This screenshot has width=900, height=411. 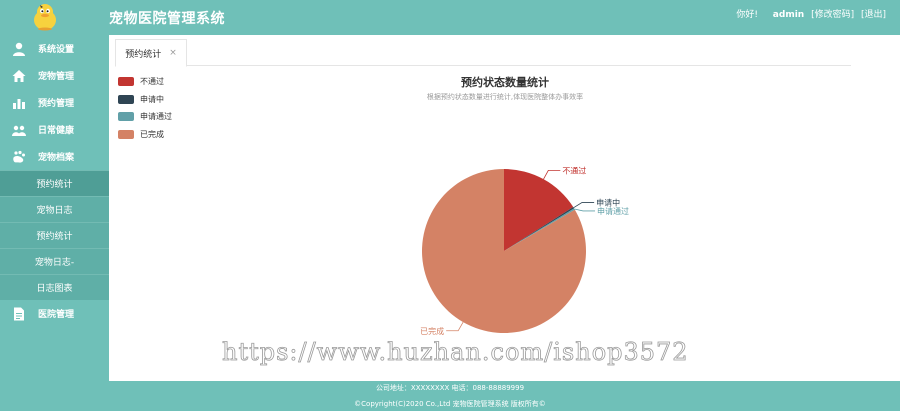 I want to click on home-icon, so click(x=19, y=76).